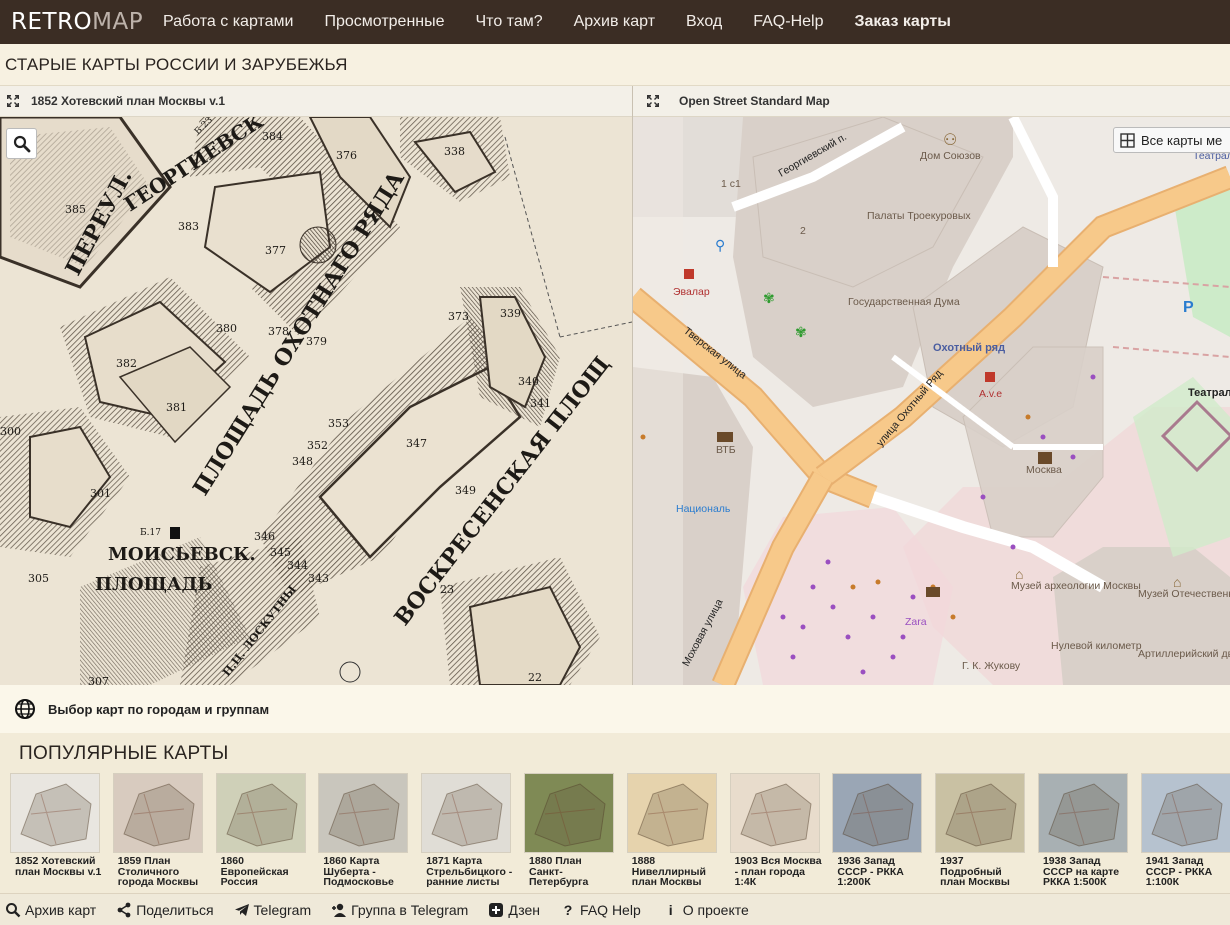 This screenshot has width=1230, height=925. Describe the element at coordinates (673, 872) in the screenshot. I see `popular-map-caption: 1888 Нивеллирный план Москвы` at that location.